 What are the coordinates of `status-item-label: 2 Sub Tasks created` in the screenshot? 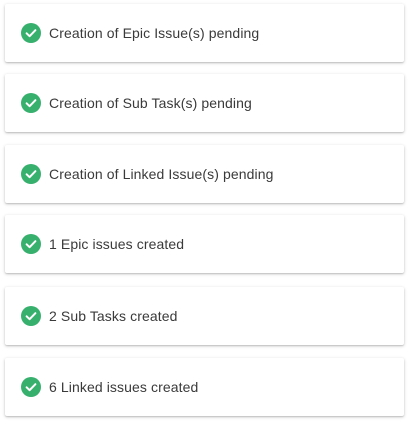 It's located at (113, 316).